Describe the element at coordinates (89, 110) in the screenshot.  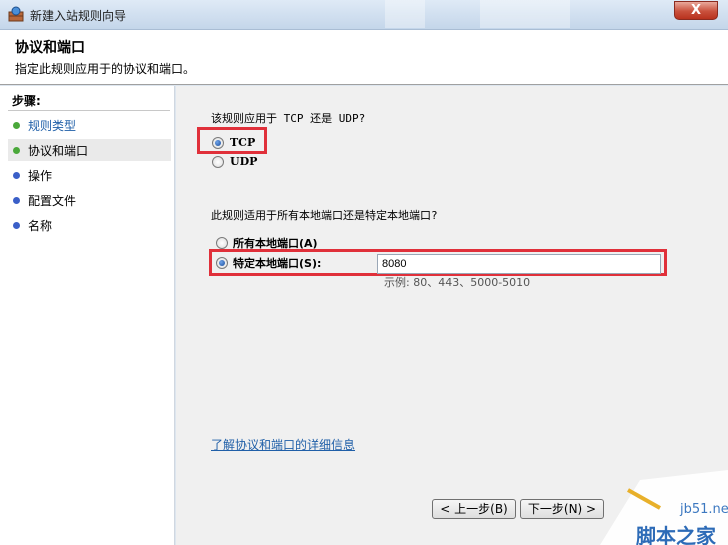
I see `divider` at that location.